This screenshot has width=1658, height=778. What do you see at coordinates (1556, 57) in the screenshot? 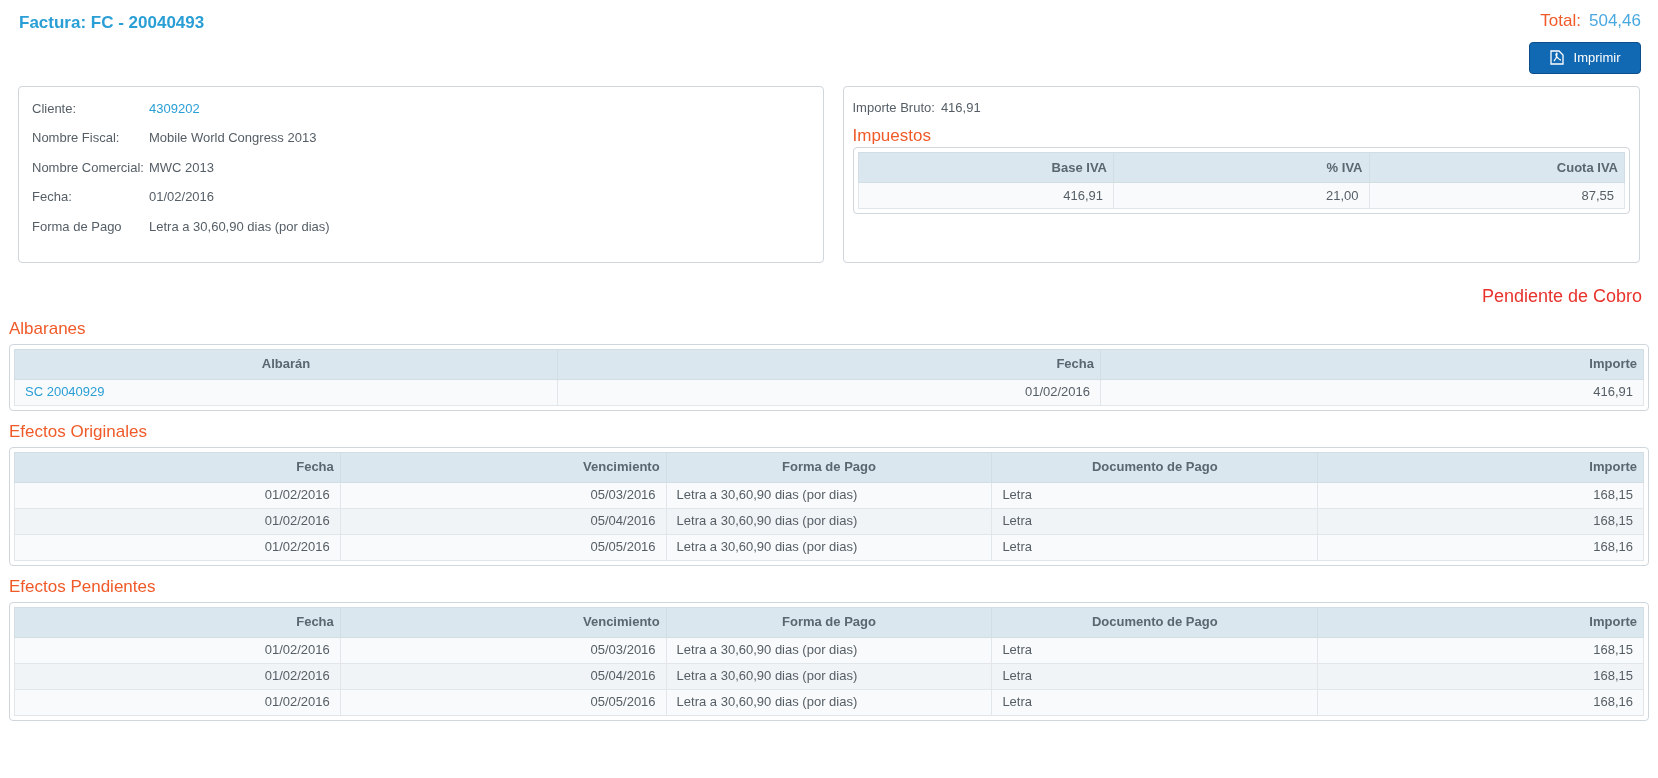
I see `pdf-file-icon` at bounding box center [1556, 57].